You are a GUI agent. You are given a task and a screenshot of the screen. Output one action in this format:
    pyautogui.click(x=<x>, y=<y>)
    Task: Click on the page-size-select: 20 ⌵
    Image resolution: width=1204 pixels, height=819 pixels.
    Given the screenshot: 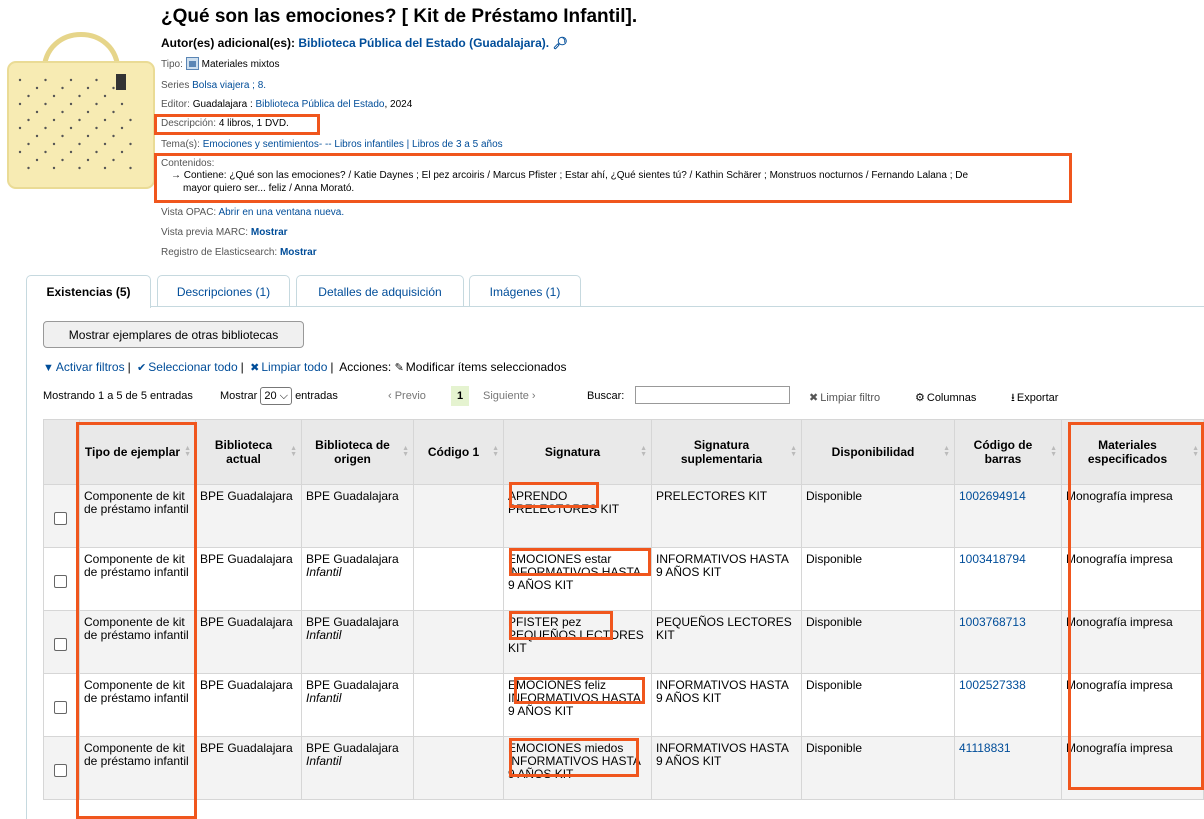 What is the action you would take?
    pyautogui.click(x=276, y=396)
    